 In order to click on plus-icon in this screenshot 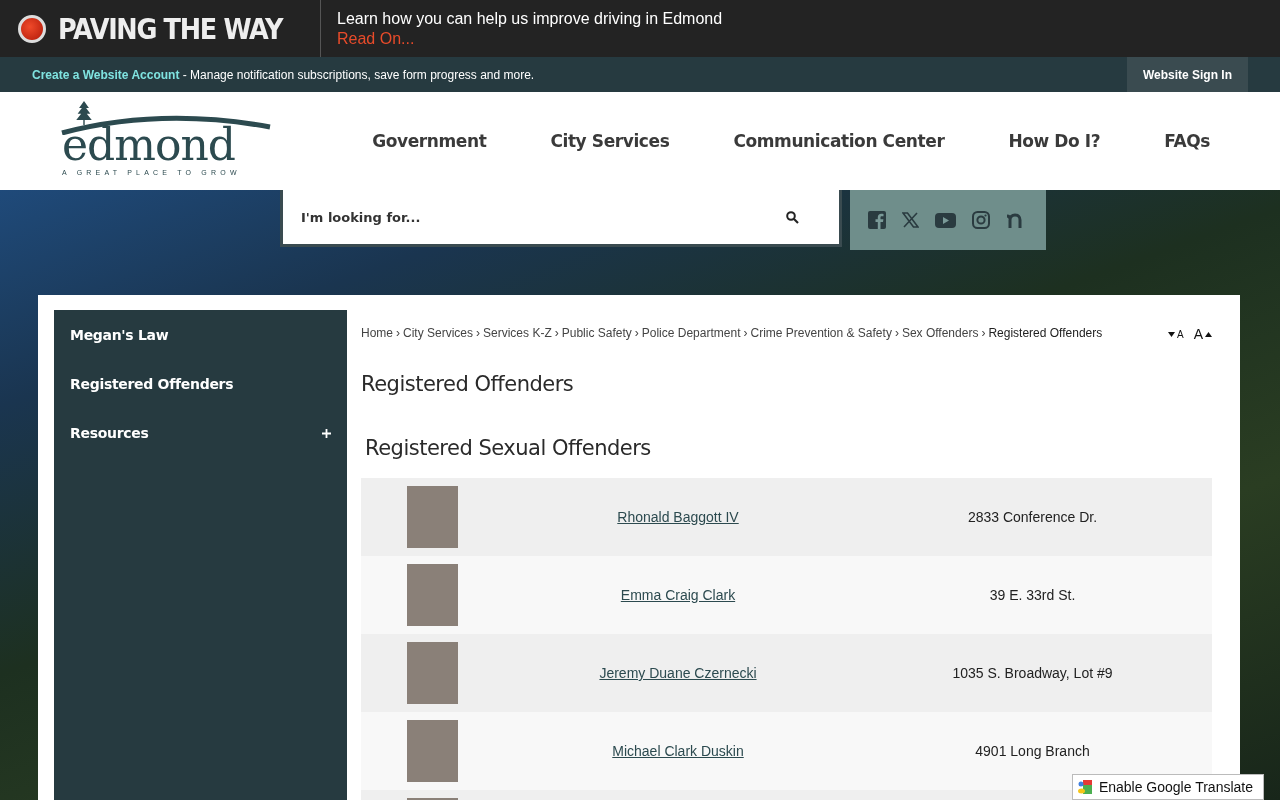, I will do `click(326, 433)`.